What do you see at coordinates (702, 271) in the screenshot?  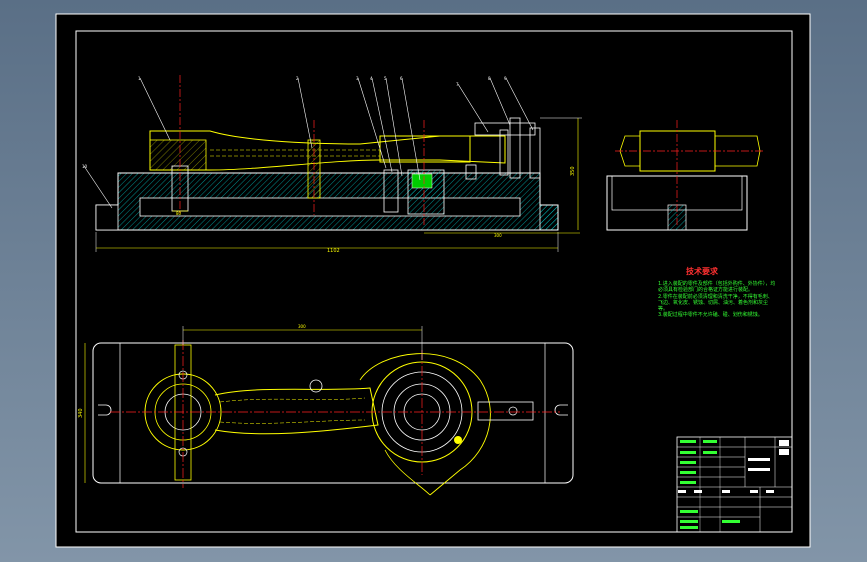 I see `tech-requirements-title: 技术要求` at bounding box center [702, 271].